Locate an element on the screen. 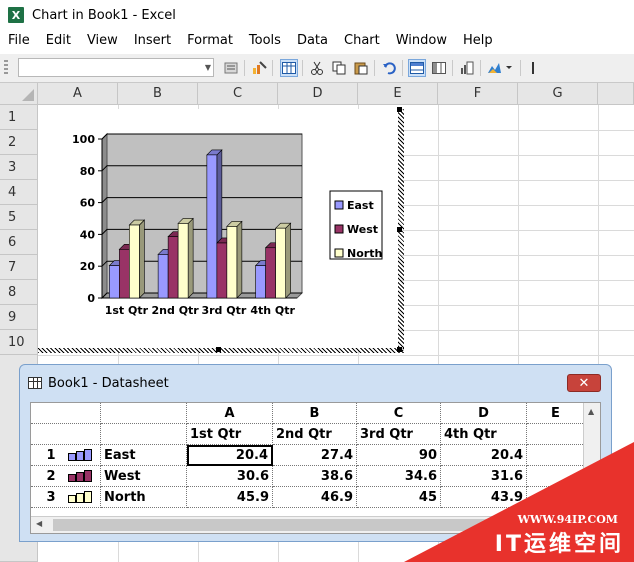 The height and width of the screenshot is (562, 634). row-header: 10 is located at coordinates (19, 342).